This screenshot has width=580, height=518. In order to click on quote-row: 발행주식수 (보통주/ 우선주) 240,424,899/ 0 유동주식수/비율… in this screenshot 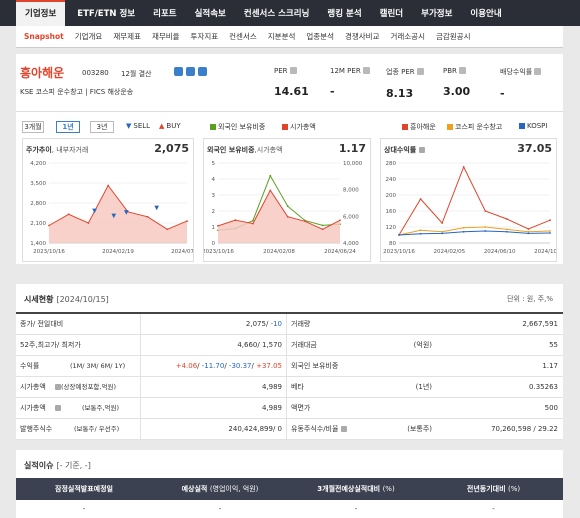, I will do `click(289, 429)`.